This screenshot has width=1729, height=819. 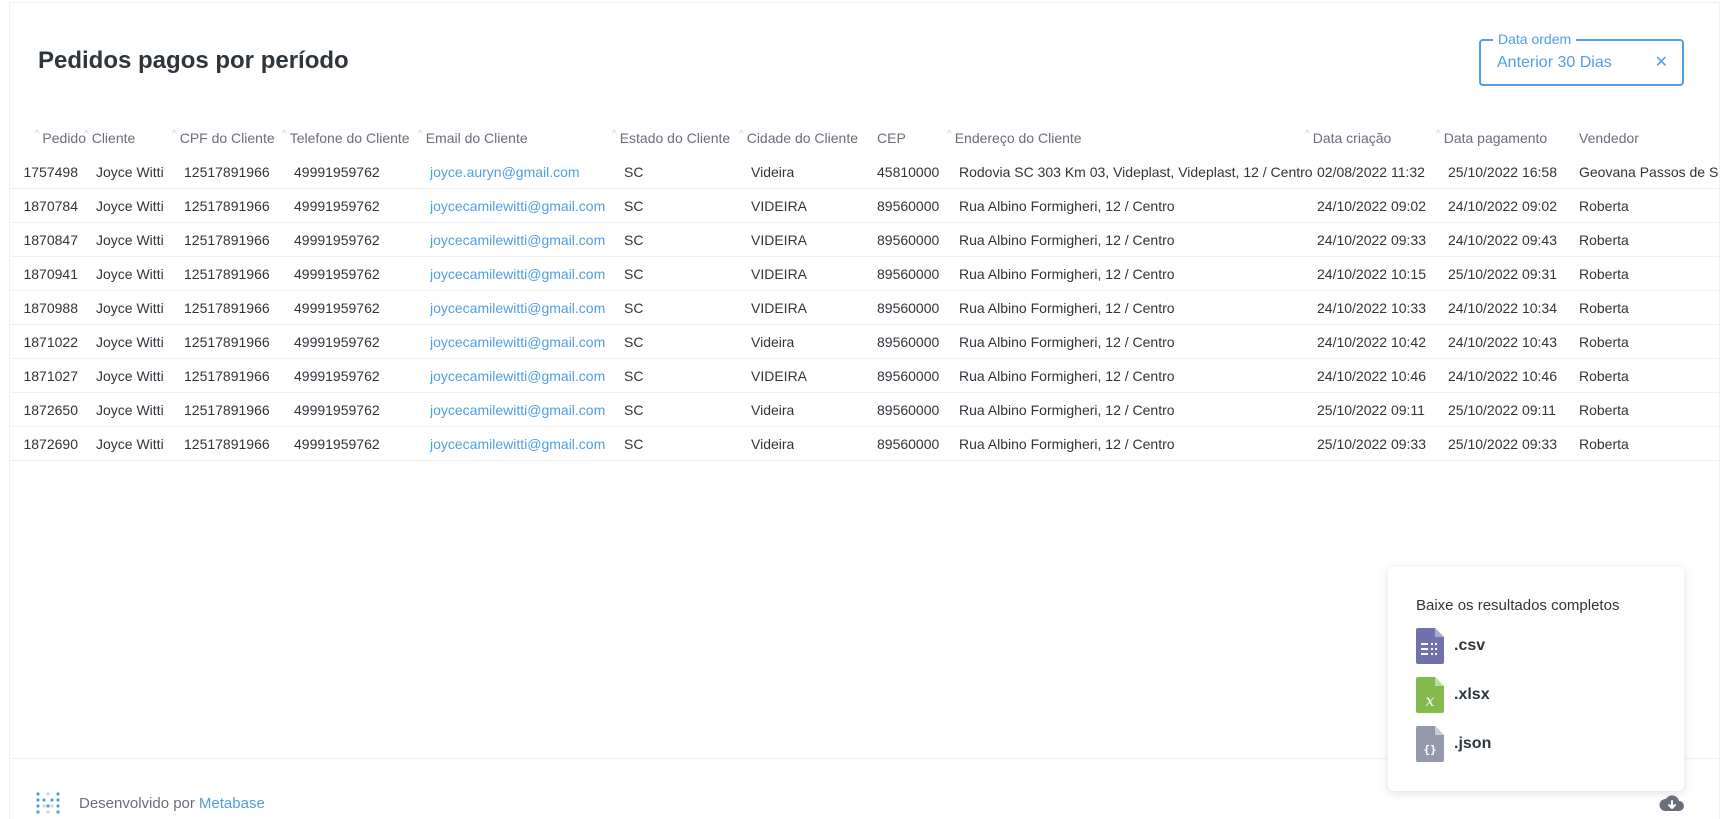 What do you see at coordinates (1352, 138) in the screenshot?
I see `column-label: Data criação` at bounding box center [1352, 138].